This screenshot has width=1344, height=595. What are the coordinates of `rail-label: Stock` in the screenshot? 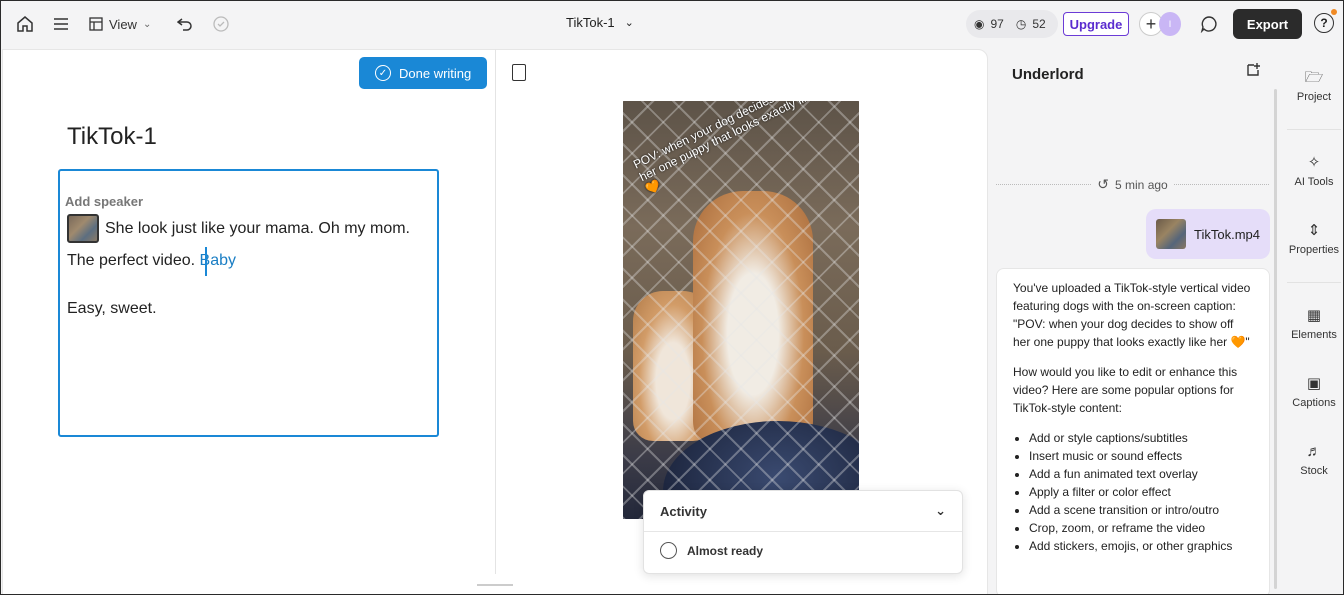 It's located at (1314, 471).